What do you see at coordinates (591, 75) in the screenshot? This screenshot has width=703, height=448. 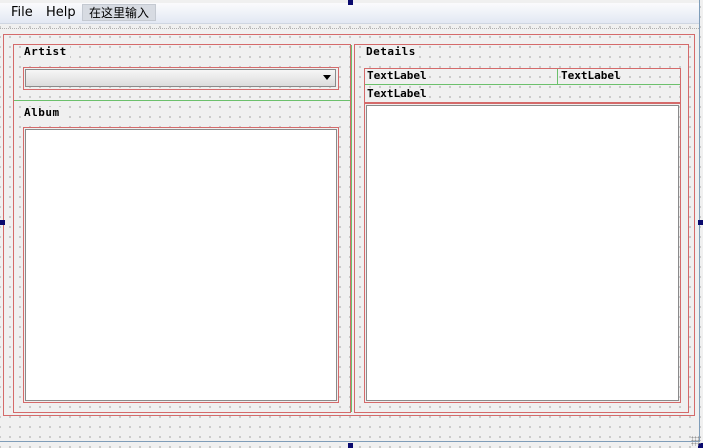 I see `details-label-2: TextLabel` at bounding box center [591, 75].